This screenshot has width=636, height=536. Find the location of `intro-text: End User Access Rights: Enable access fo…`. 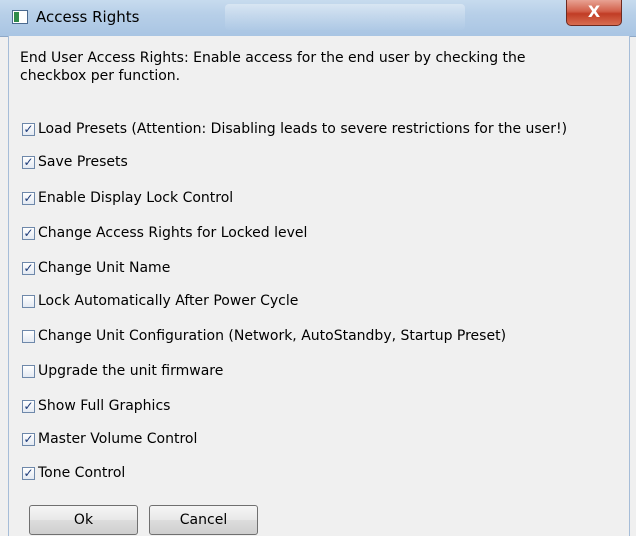

intro-text: End User Access Rights: Enable access fo… is located at coordinates (273, 67).